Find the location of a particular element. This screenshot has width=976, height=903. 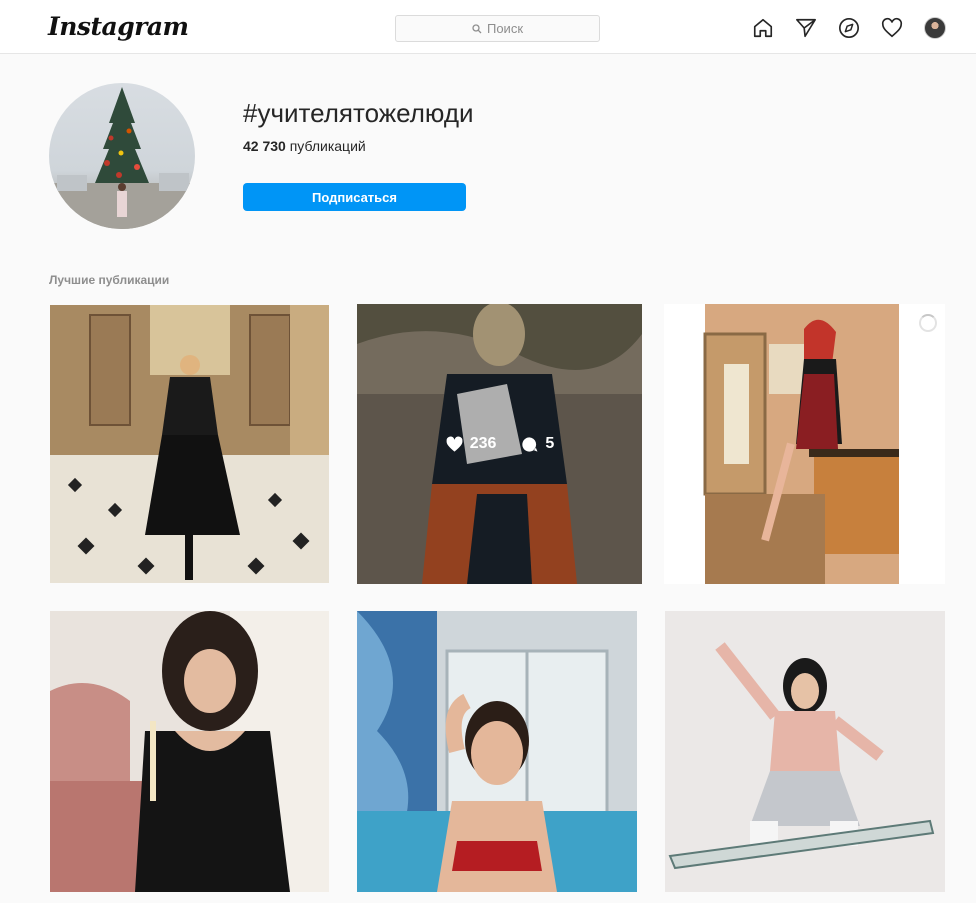

comment-icon is located at coordinates (530, 444).